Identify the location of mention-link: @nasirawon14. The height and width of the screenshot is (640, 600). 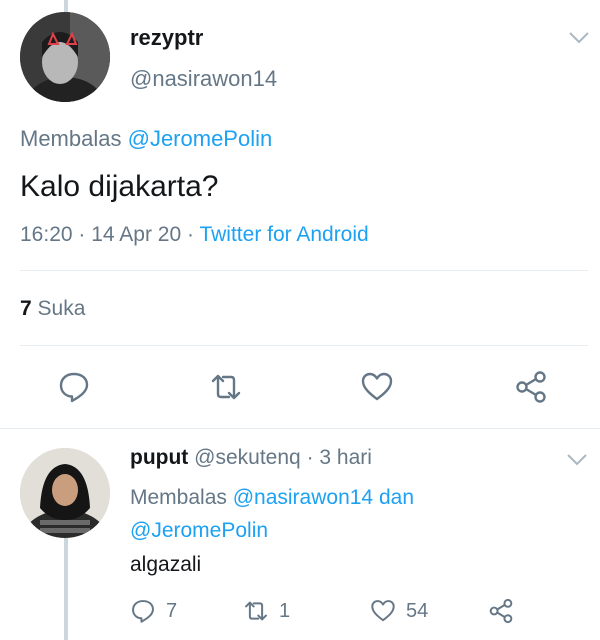
(303, 497).